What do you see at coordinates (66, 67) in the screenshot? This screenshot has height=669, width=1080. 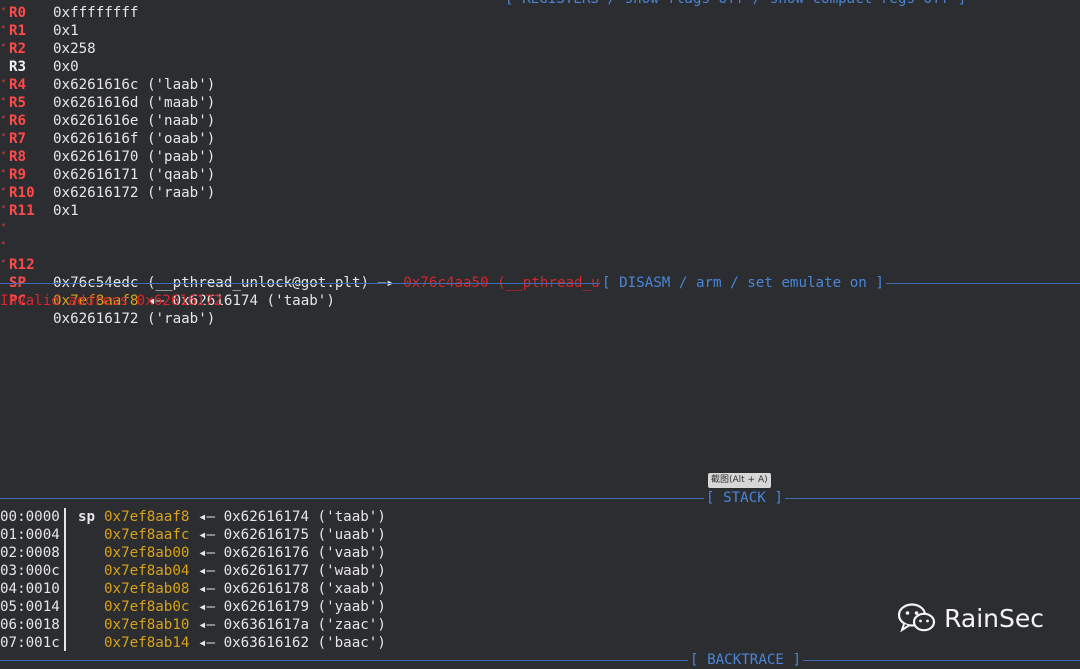 I see `register-value: 0x0` at bounding box center [66, 67].